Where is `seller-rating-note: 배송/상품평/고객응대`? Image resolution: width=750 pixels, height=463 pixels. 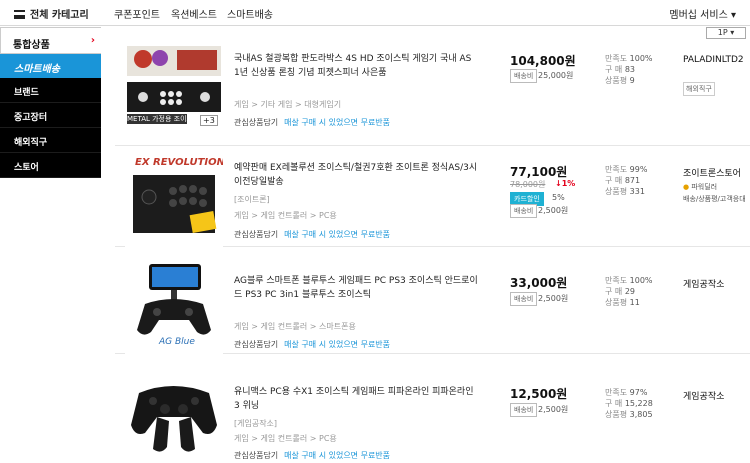
seller-rating-note: 배송/상품평/고객응대 is located at coordinates (714, 199).